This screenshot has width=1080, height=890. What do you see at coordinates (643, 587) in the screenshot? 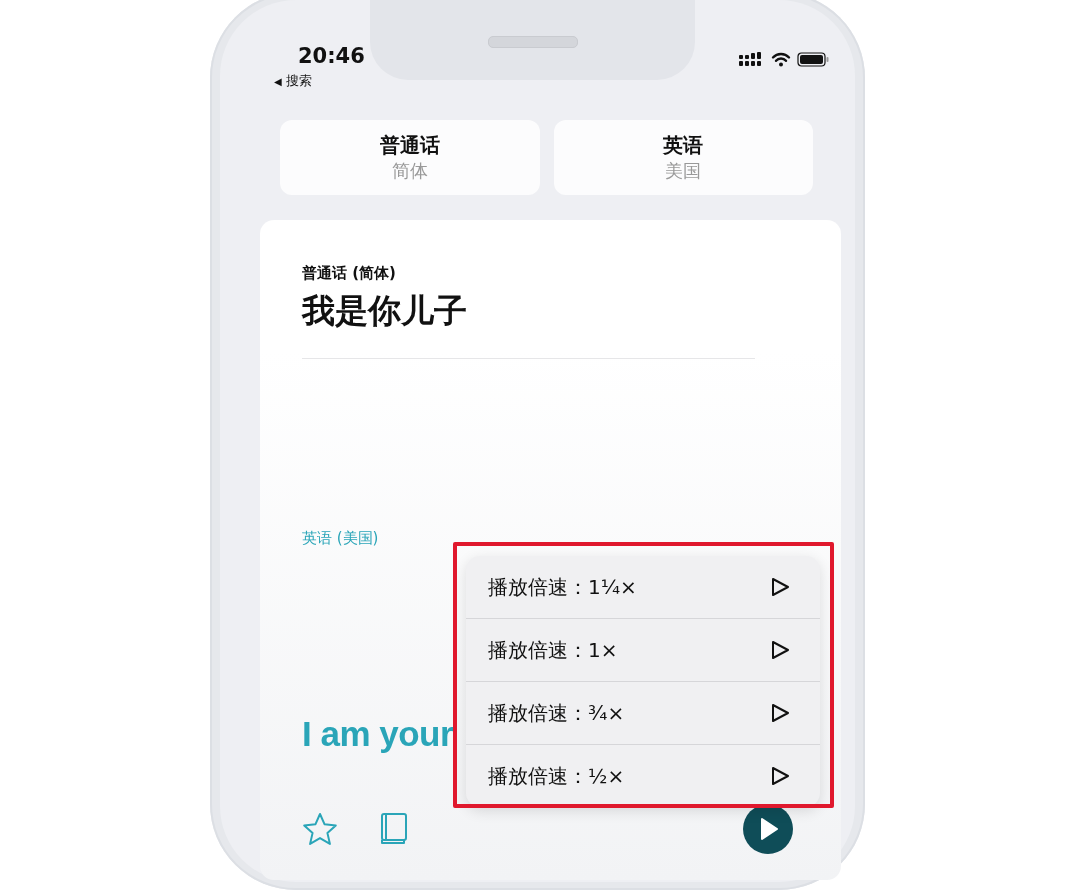
I see `menu-item: 播放倍速：1¼×` at bounding box center [643, 587].